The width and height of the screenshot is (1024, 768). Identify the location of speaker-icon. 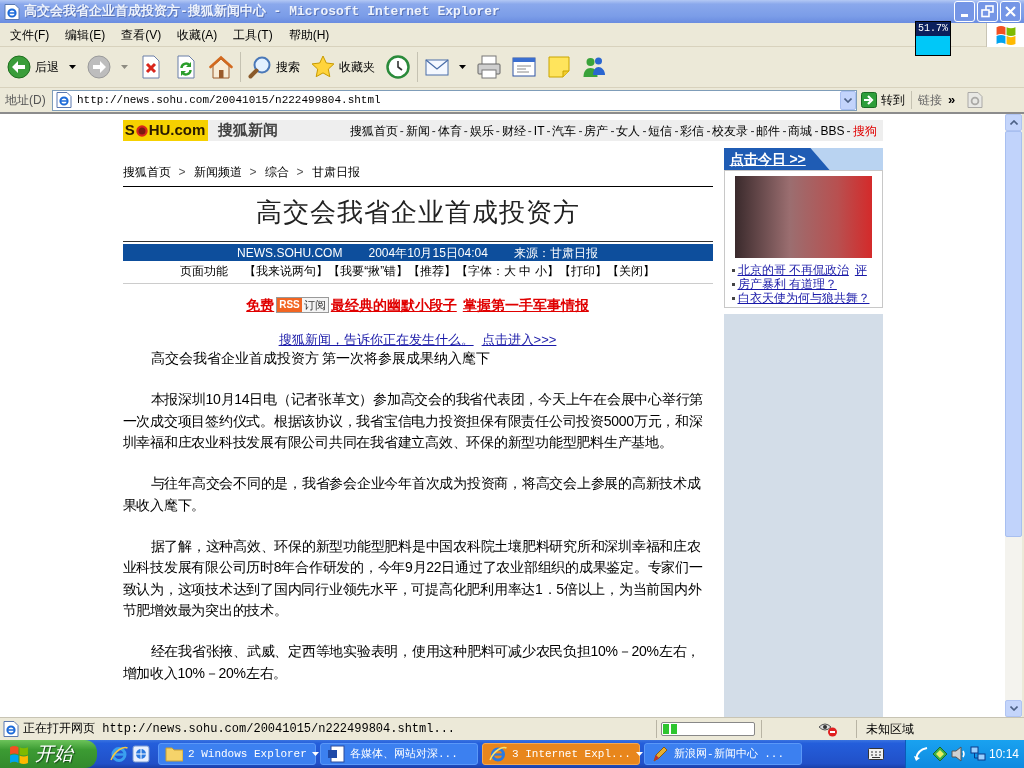
(959, 754).